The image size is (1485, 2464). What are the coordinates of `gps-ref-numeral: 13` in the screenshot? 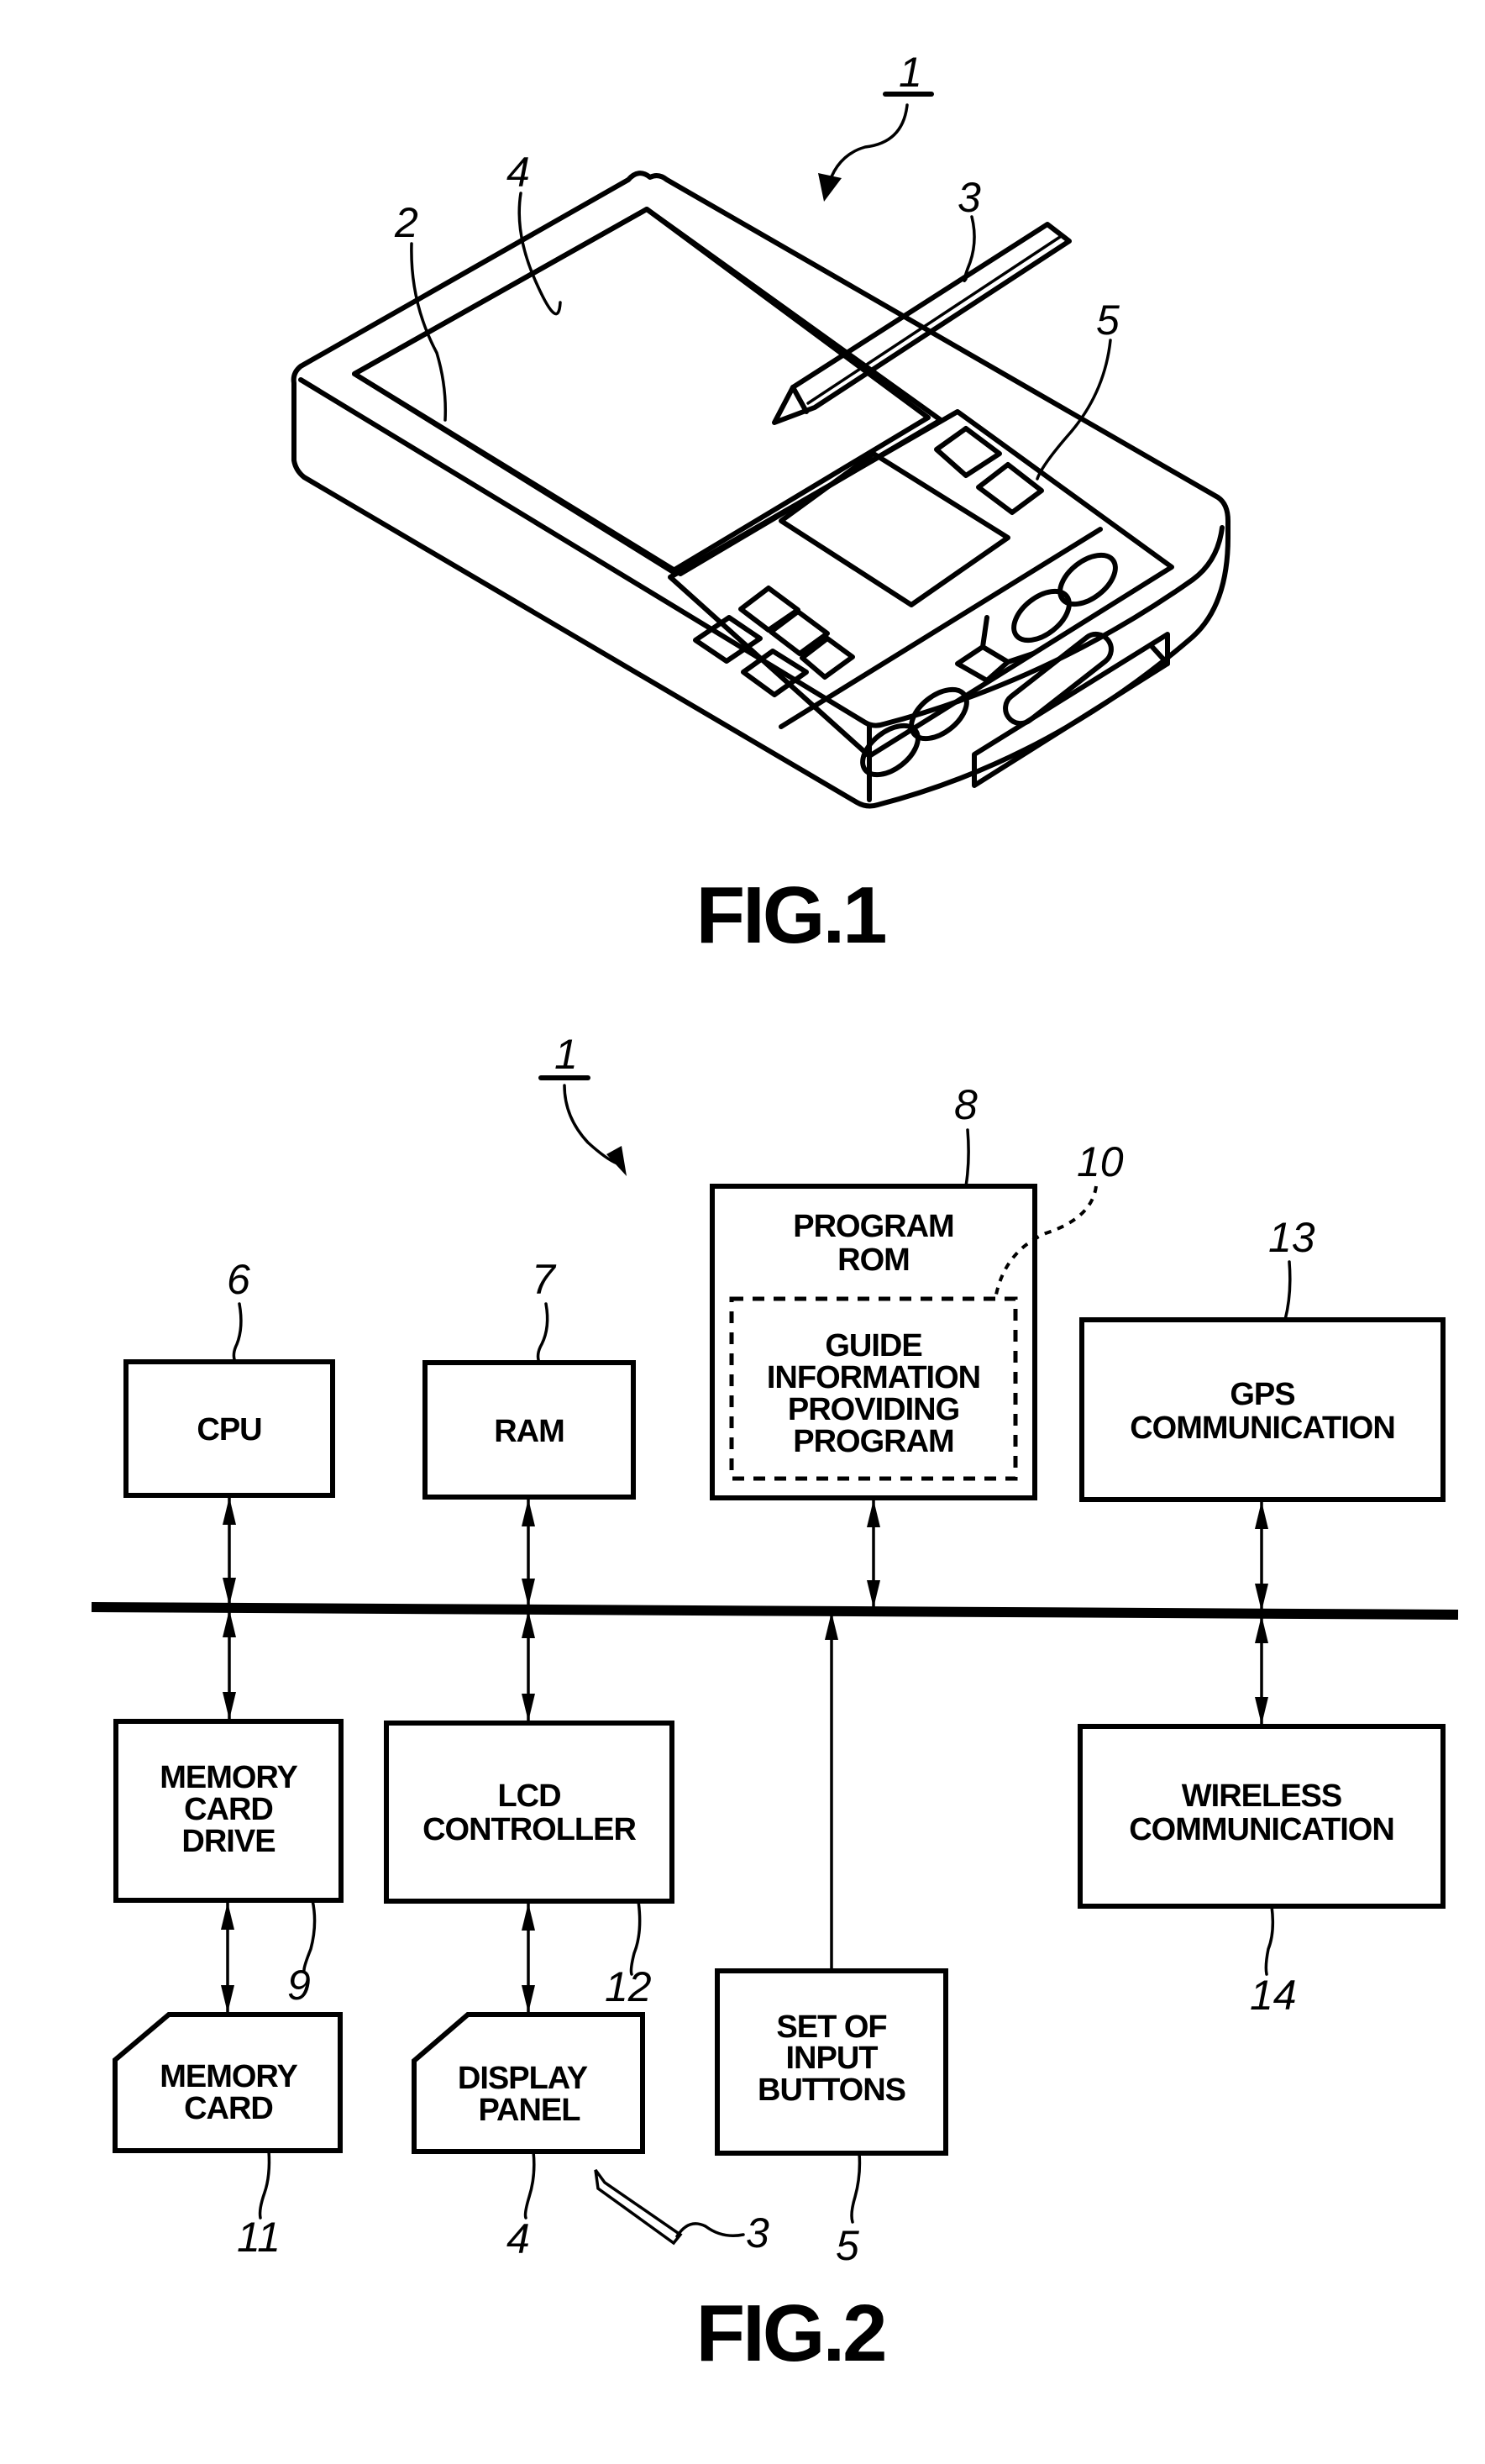 It's located at (1292, 1237).